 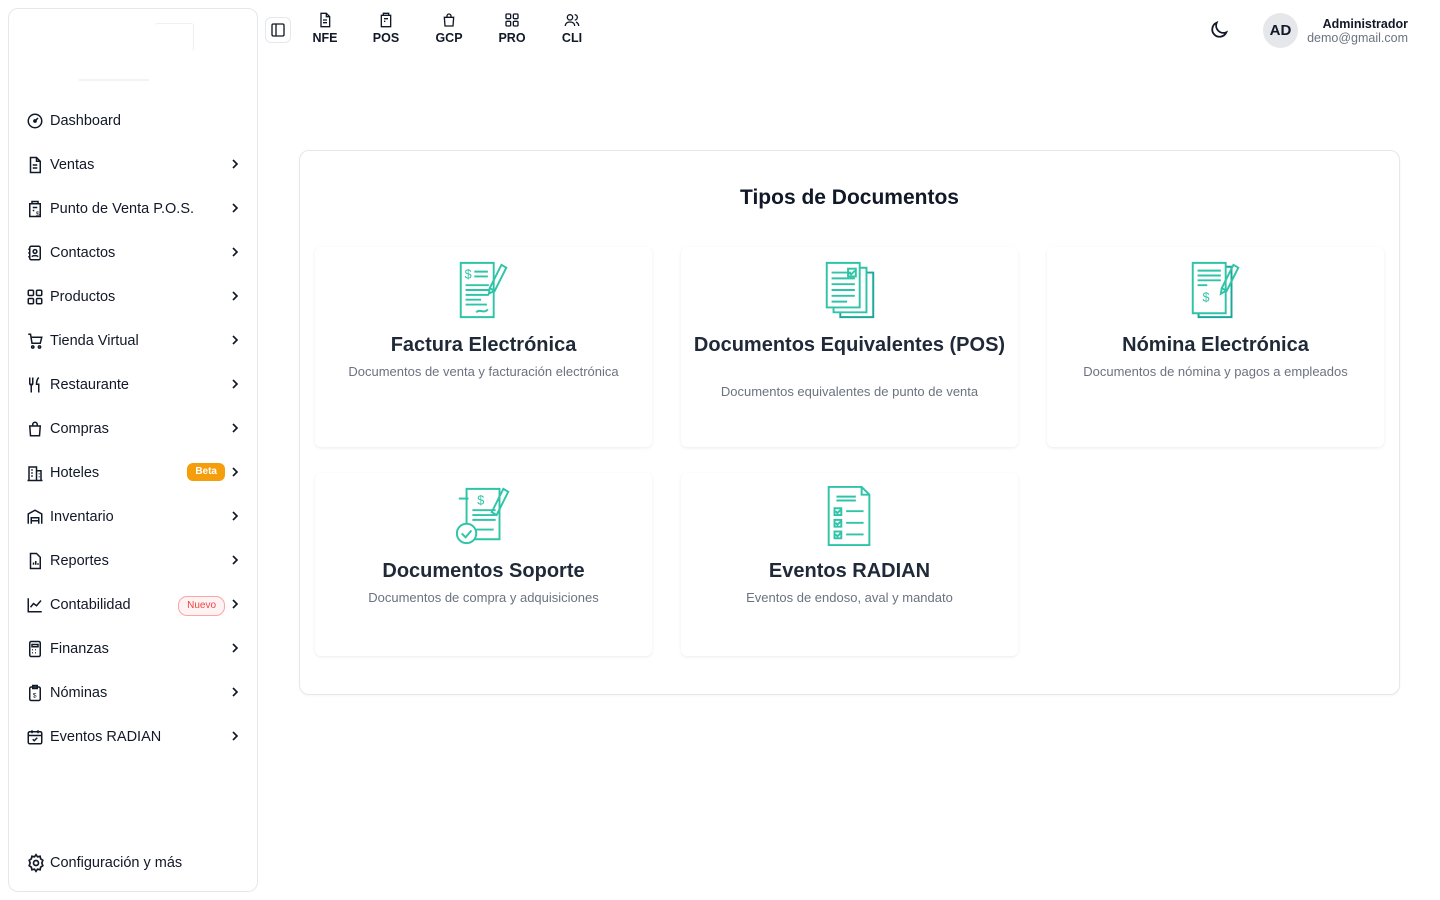 I want to click on calendar-check-icon, so click(x=35, y=737).